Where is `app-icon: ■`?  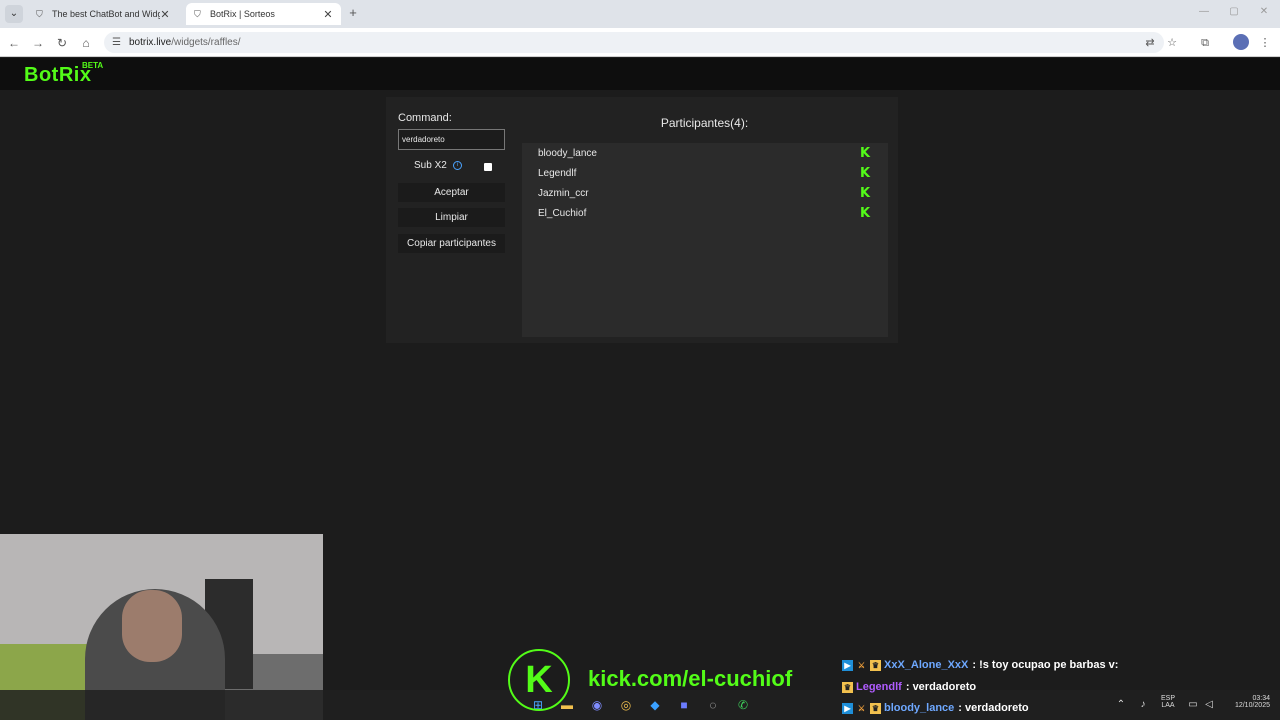
app-icon: ■ is located at coordinates (684, 705).